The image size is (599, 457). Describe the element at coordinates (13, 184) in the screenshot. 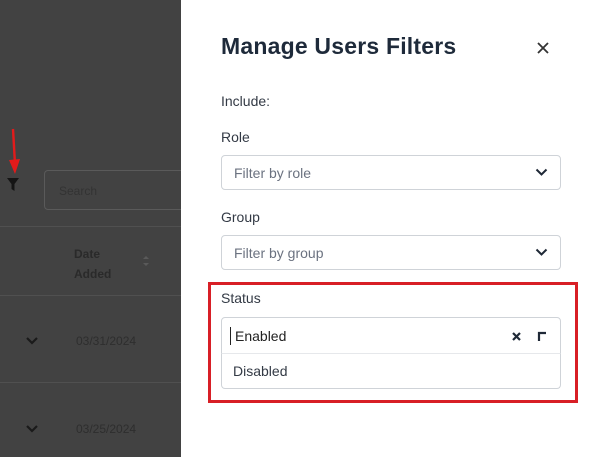

I see `funnel-icon` at that location.